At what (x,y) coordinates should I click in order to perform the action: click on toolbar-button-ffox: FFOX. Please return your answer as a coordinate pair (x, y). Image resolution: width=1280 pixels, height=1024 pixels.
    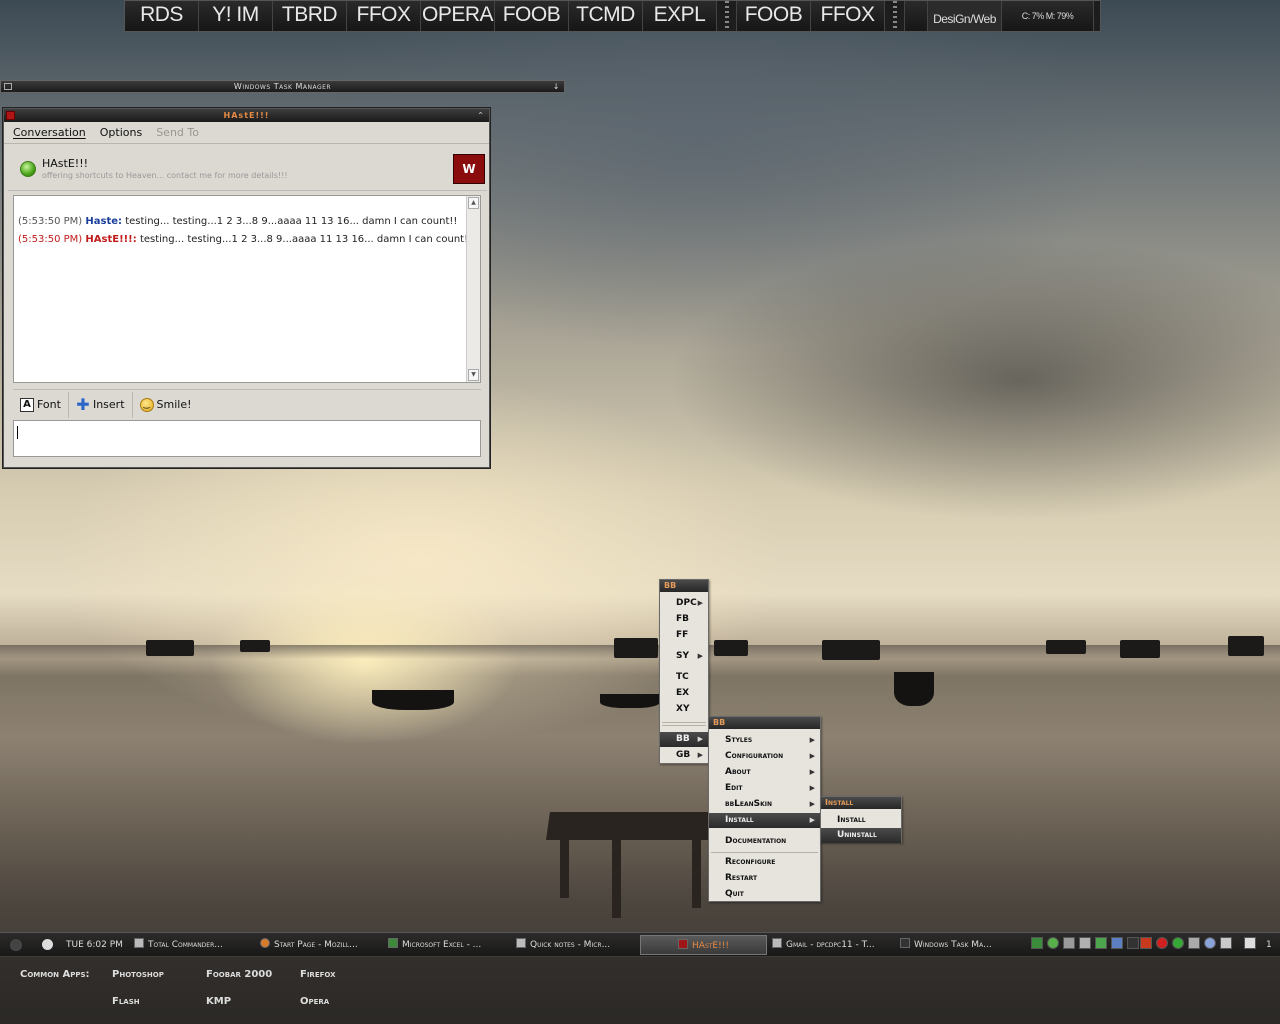
    Looking at the image, I should click on (384, 16).